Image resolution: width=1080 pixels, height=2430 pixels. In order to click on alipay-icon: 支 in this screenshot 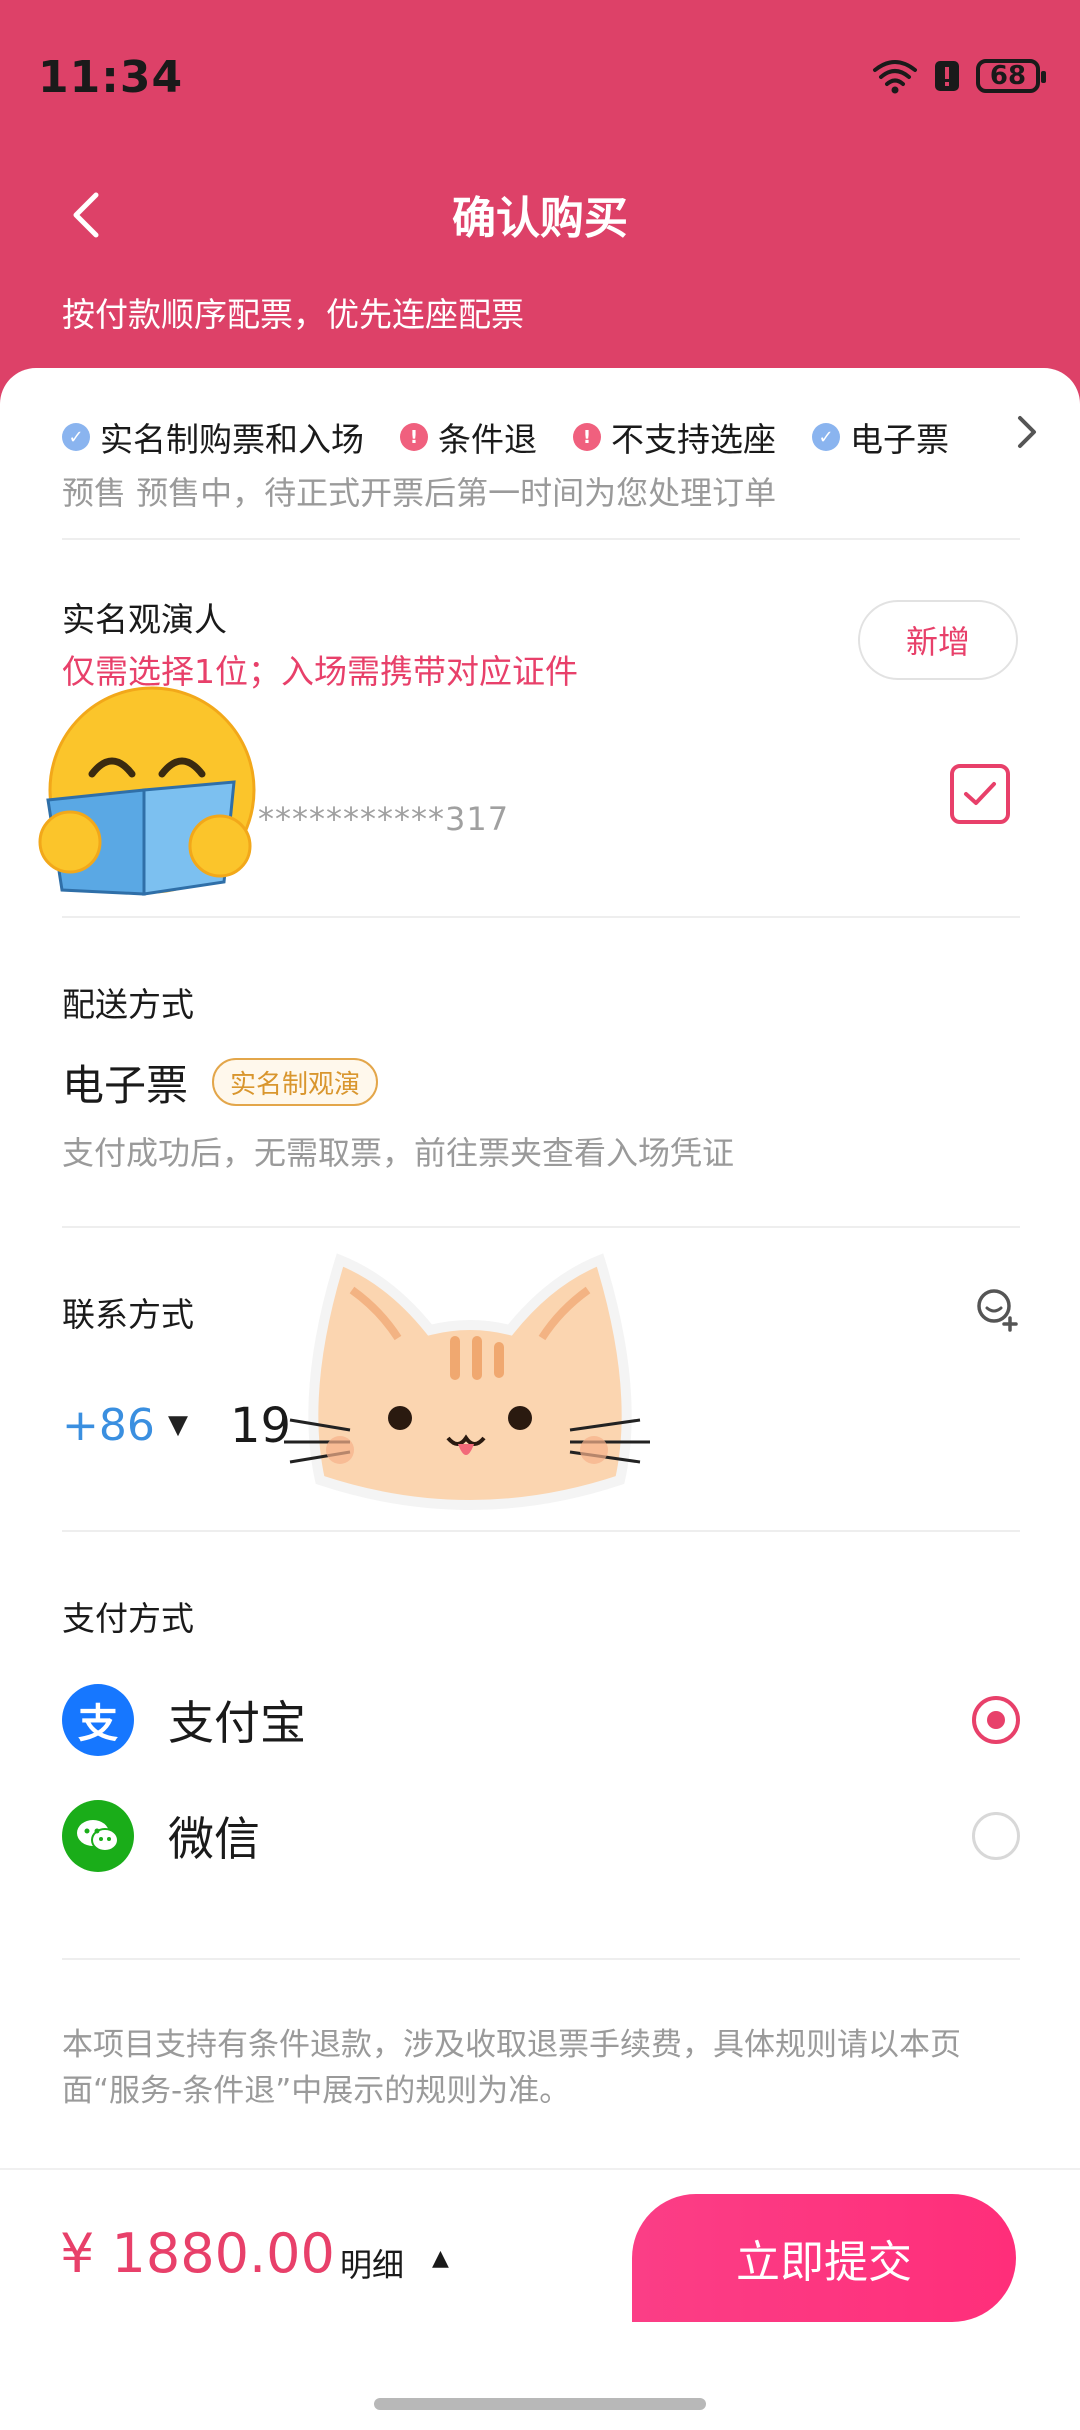, I will do `click(98, 1720)`.